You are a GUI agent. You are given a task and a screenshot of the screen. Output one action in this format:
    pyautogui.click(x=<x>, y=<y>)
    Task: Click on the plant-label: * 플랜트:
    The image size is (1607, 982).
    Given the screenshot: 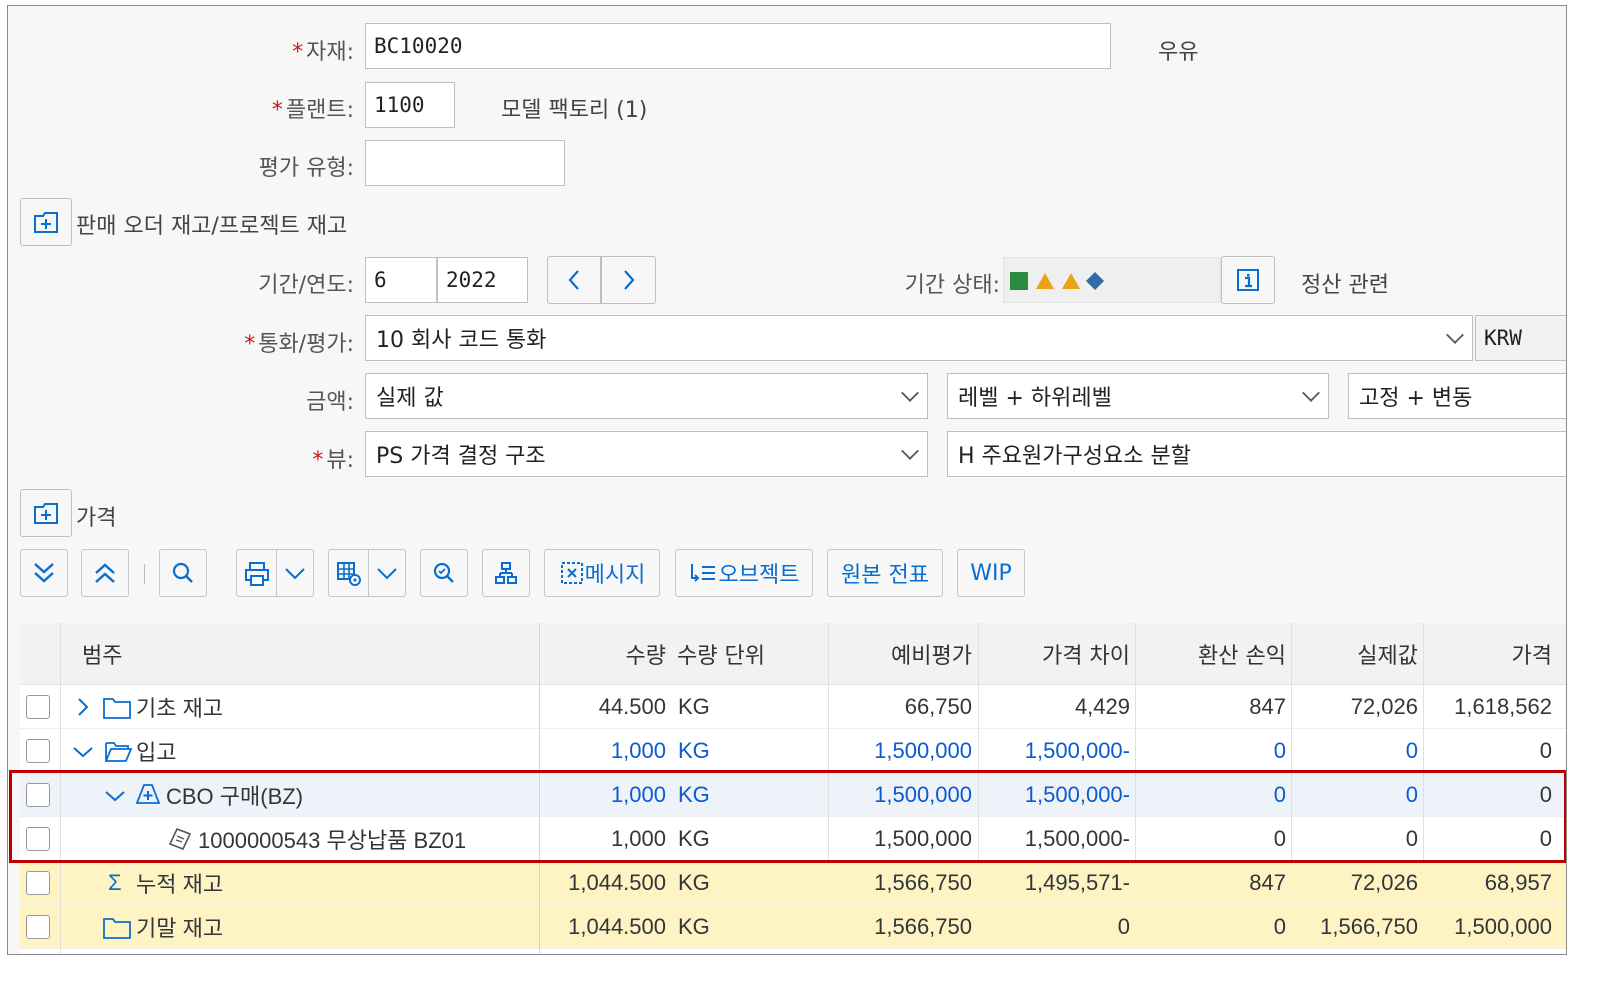 What is the action you would take?
    pyautogui.click(x=312, y=110)
    